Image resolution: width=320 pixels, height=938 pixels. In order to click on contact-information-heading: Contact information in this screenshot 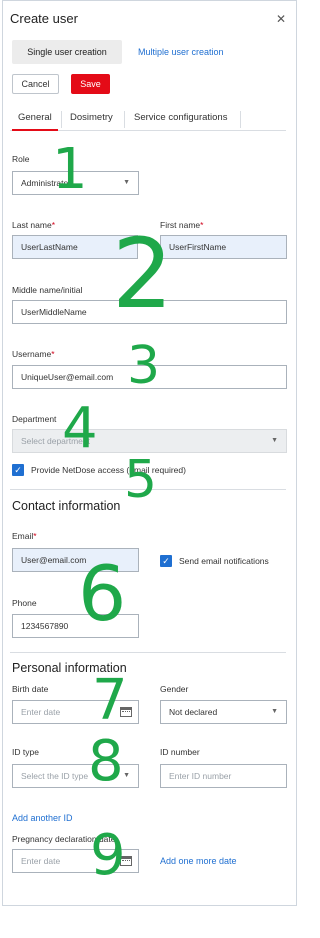, I will do `click(66, 506)`.